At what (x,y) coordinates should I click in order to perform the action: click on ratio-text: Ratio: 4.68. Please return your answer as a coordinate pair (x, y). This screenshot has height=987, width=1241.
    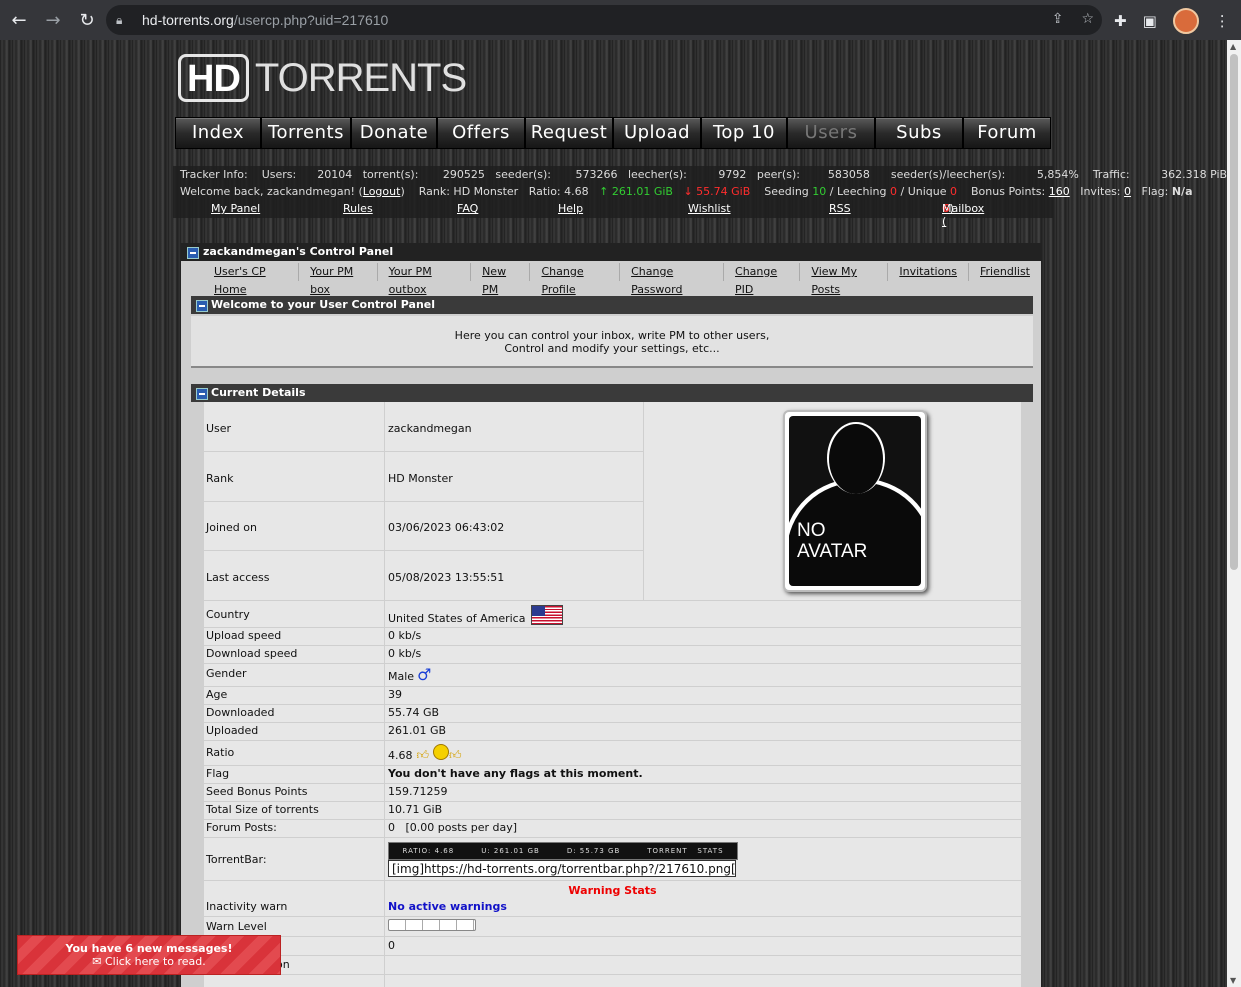
    Looking at the image, I should click on (558, 191).